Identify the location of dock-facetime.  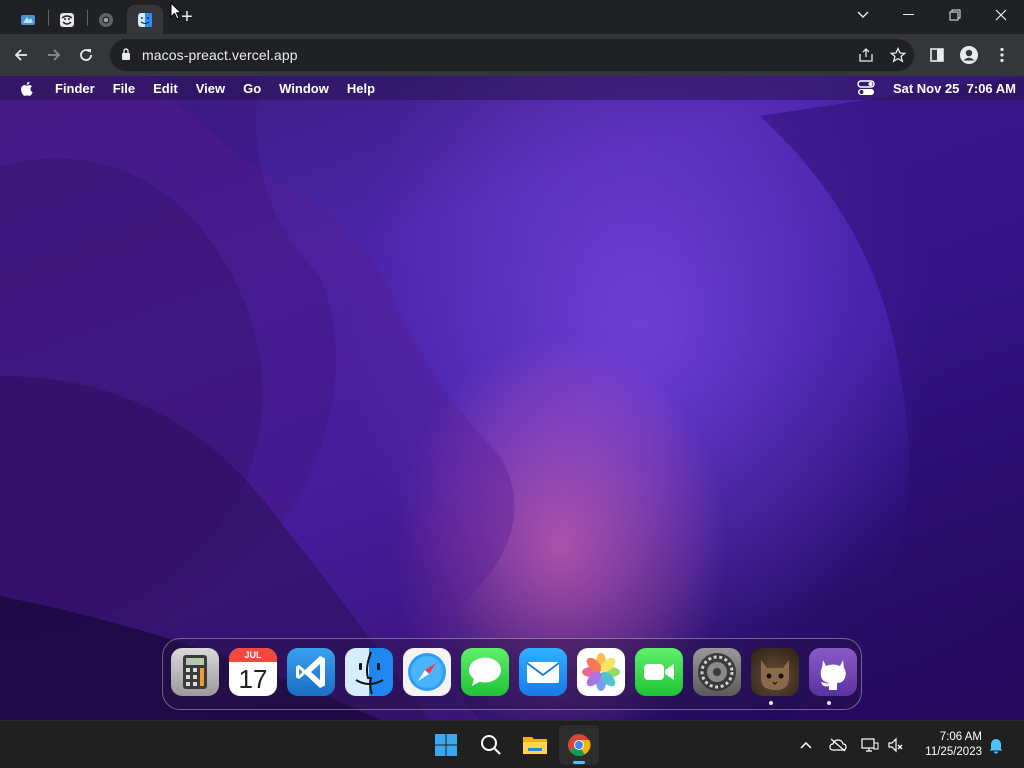
(659, 672).